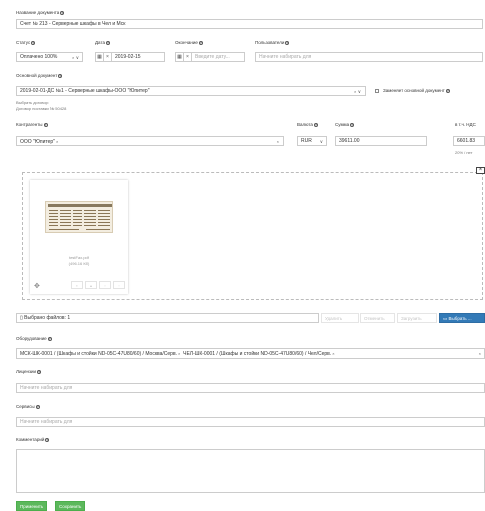  I want to click on replace-label: Заменяет основной документ?, so click(416, 90).